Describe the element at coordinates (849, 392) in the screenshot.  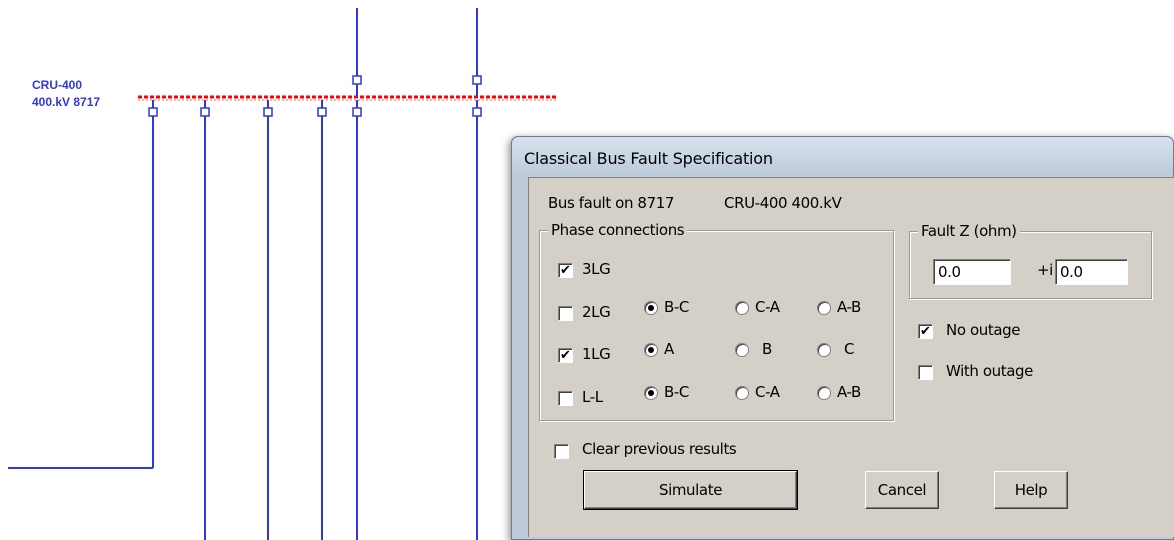
I see `ll-option-ab: A-B` at that location.